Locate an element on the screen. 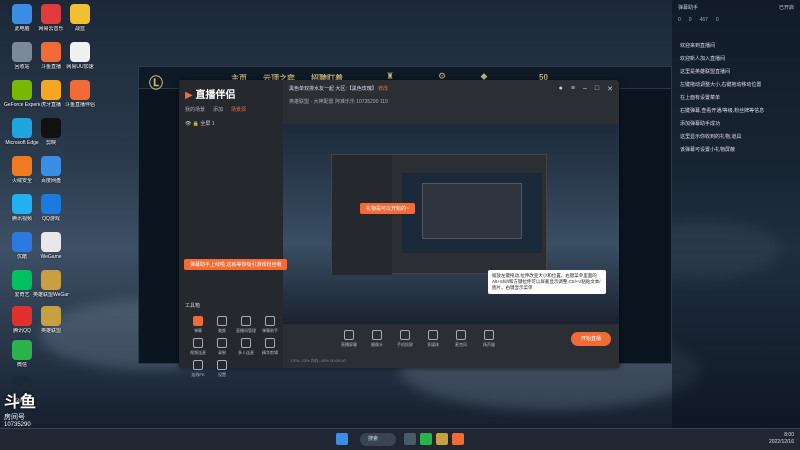 The width and height of the screenshot is (800, 450). avatar-icon: ● is located at coordinates (561, 89).